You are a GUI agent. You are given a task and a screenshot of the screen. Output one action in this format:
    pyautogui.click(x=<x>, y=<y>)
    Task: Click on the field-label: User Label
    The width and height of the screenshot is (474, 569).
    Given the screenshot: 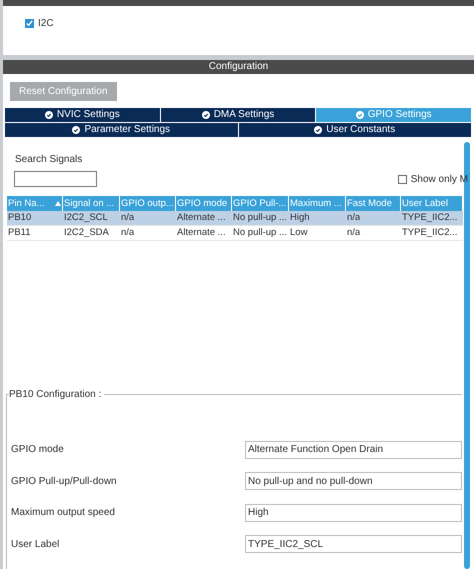 What is the action you would take?
    pyautogui.click(x=35, y=545)
    